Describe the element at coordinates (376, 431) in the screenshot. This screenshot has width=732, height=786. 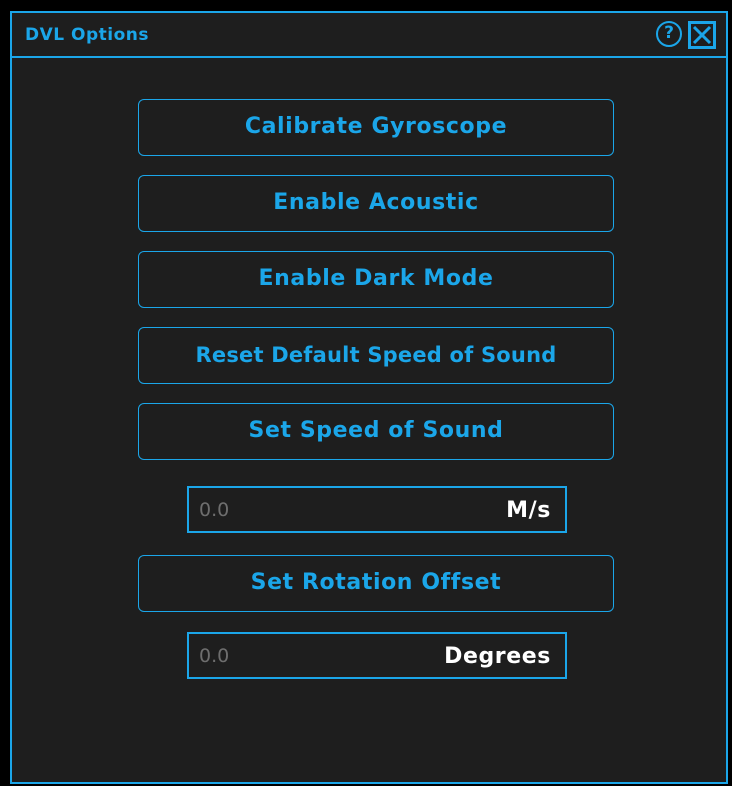
I see `set-speed-of-sound-button: Set Speed of Sound` at that location.